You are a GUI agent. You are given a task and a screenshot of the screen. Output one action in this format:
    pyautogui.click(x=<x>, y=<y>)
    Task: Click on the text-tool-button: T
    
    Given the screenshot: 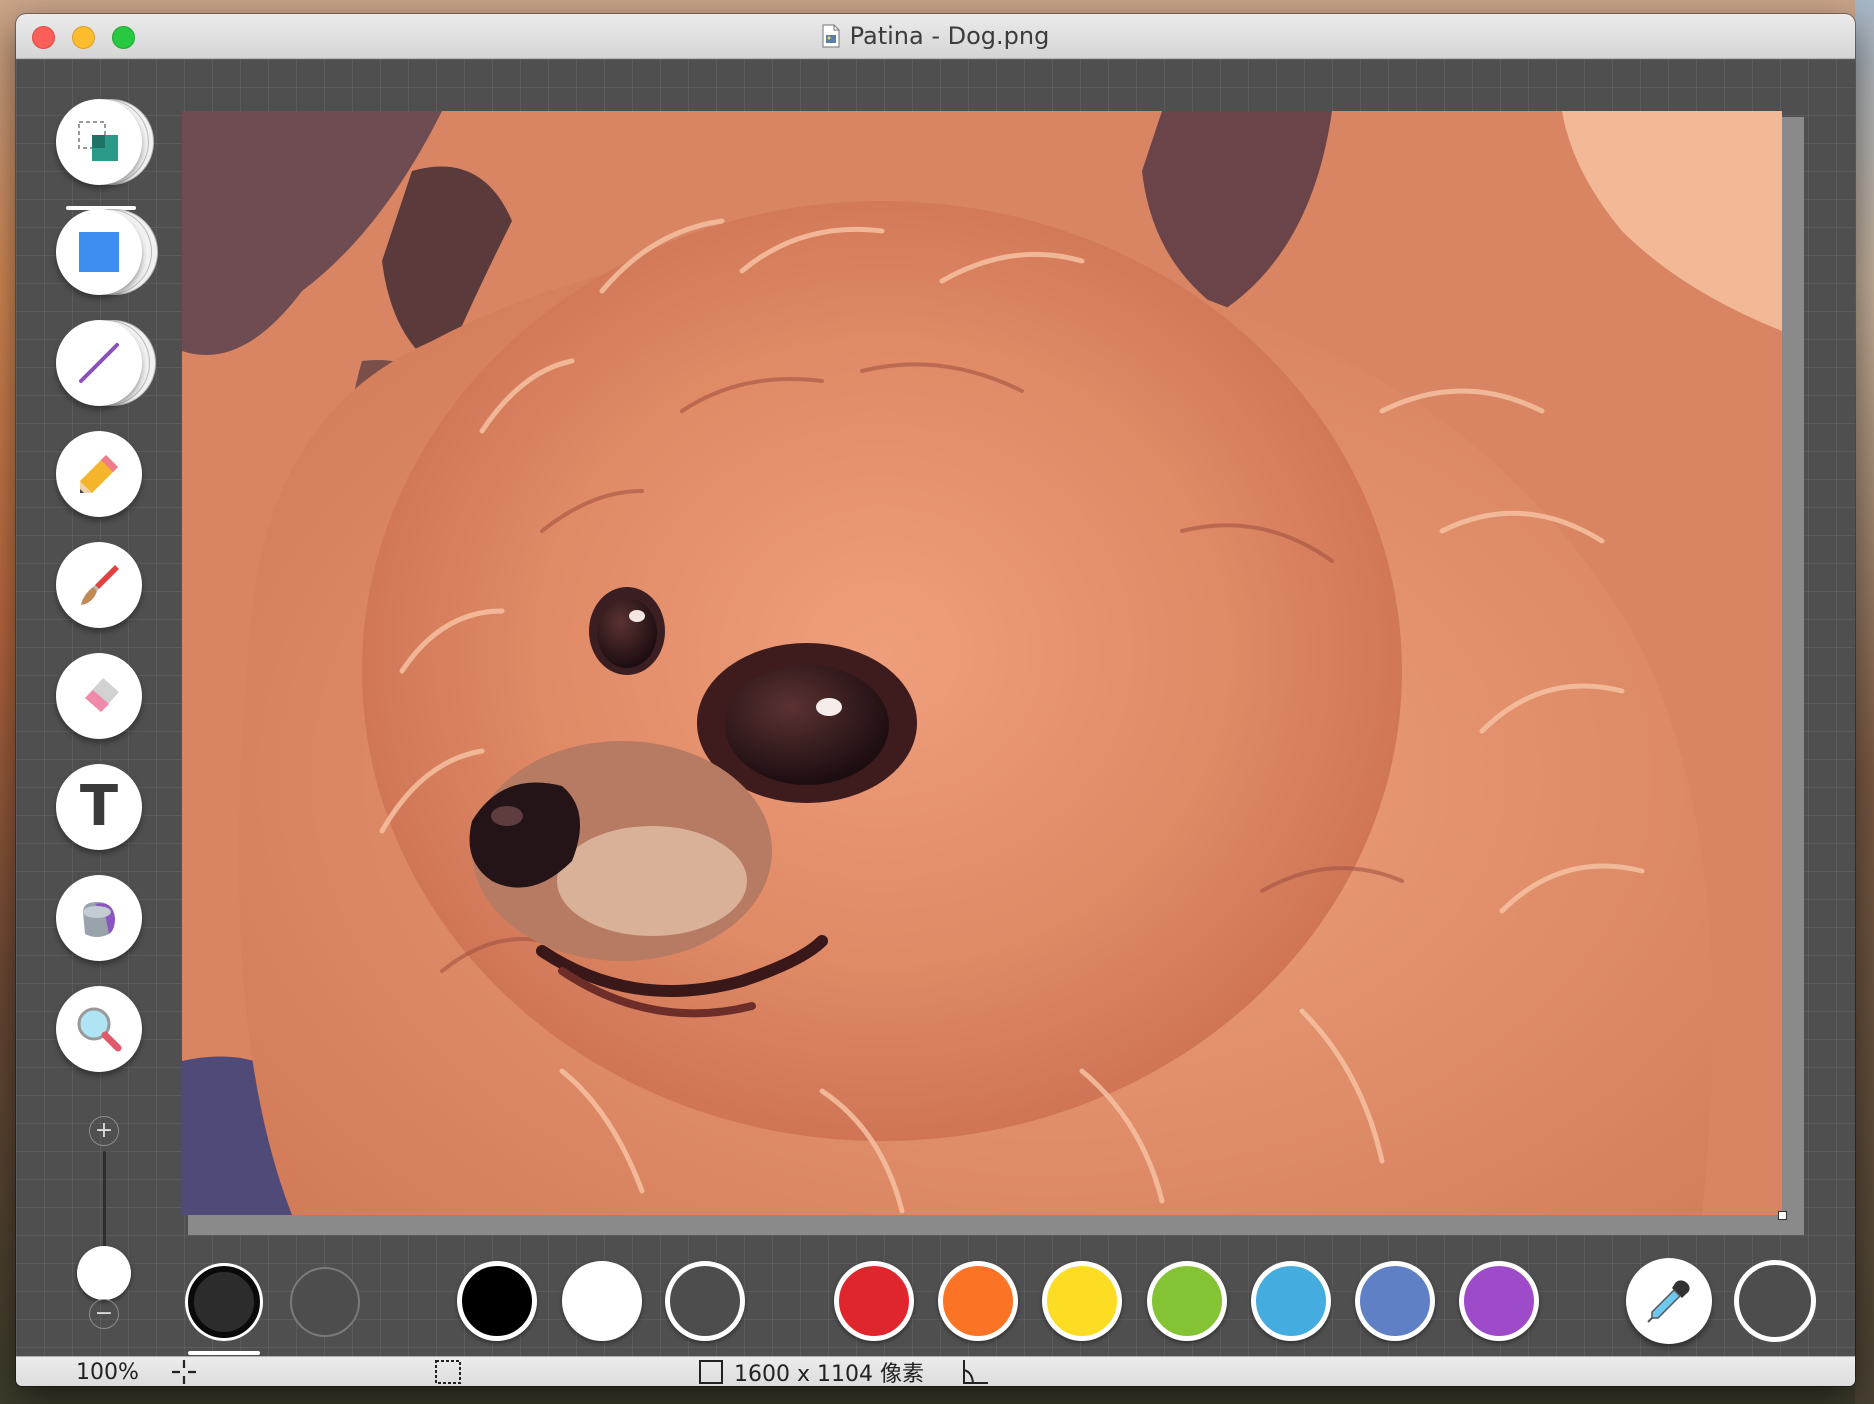 What is the action you would take?
    pyautogui.click(x=99, y=807)
    